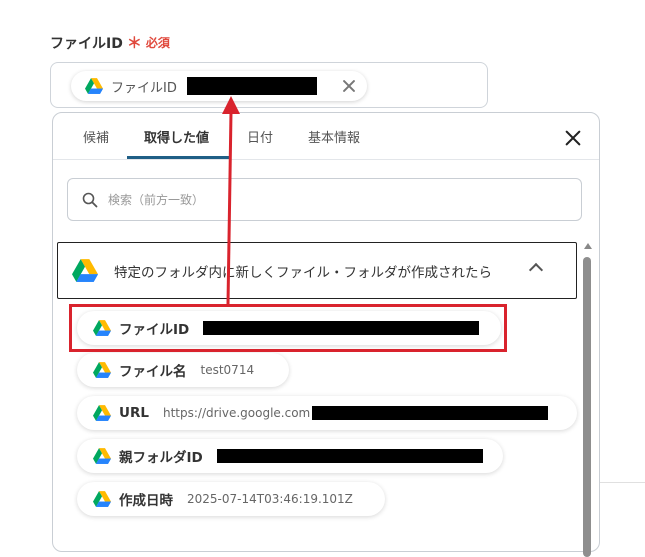 Image resolution: width=645 pixels, height=557 pixels. What do you see at coordinates (622, 482) in the screenshot?
I see `divider` at bounding box center [622, 482].